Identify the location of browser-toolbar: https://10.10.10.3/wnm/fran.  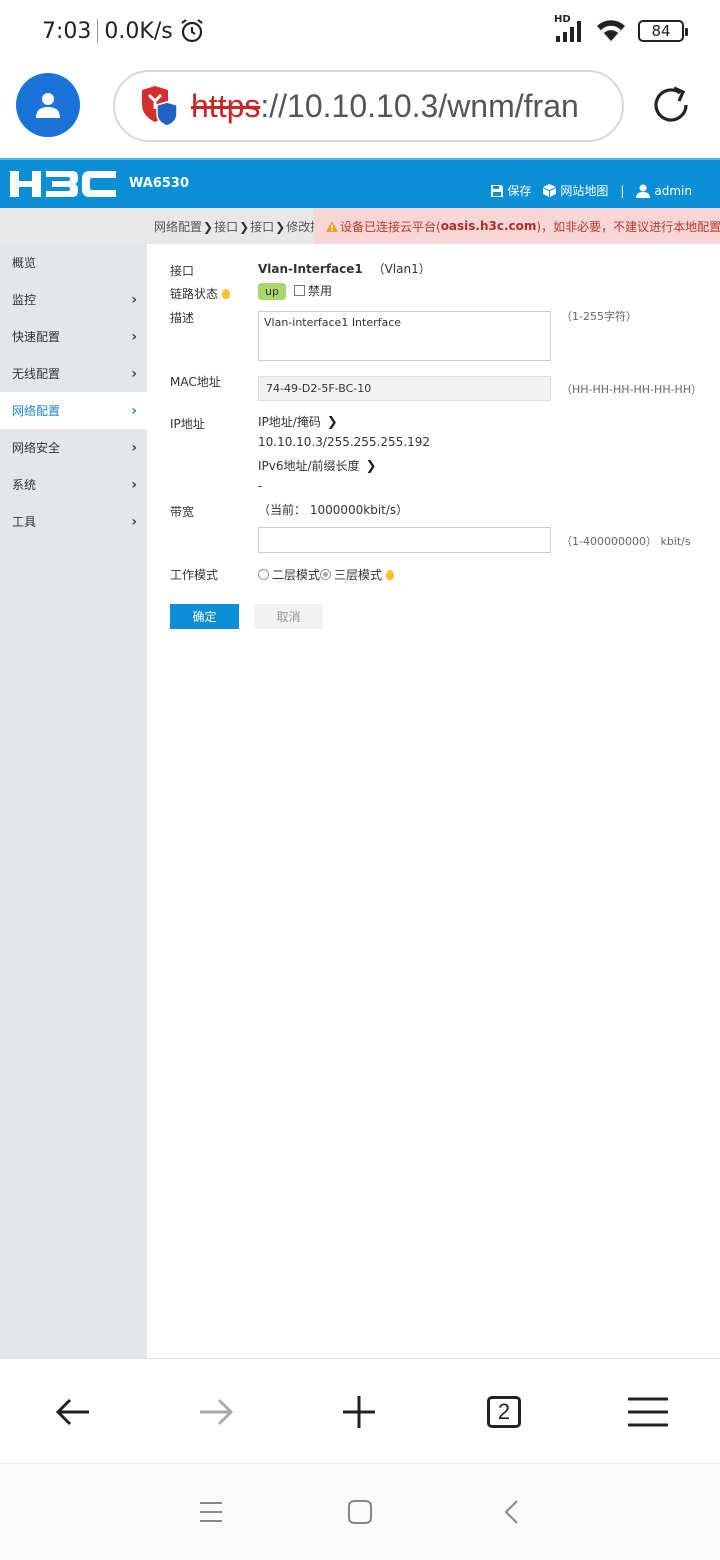
(360, 111).